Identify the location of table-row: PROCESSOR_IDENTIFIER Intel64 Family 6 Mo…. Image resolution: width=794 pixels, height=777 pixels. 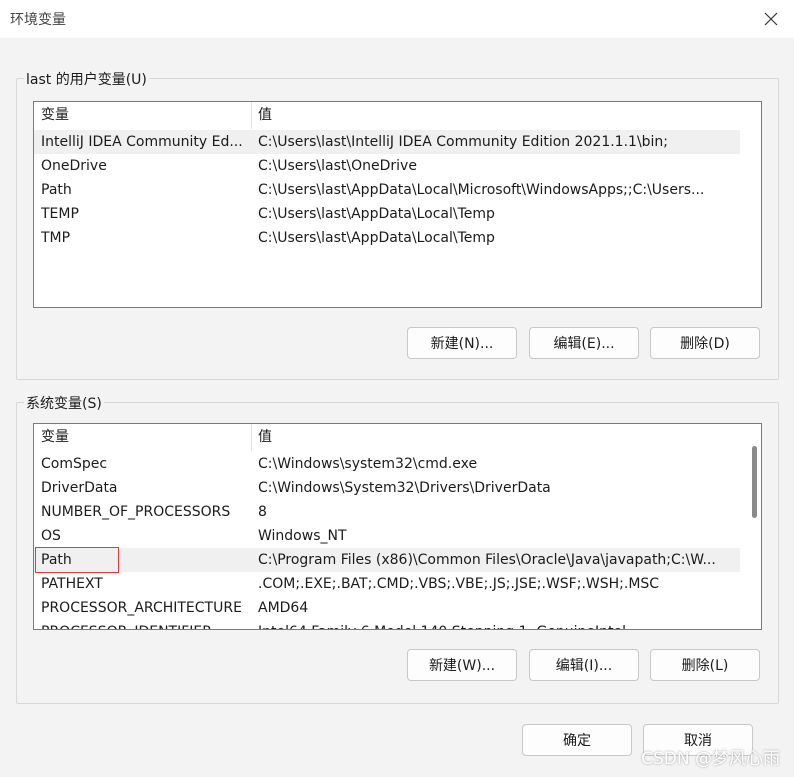
(387, 624).